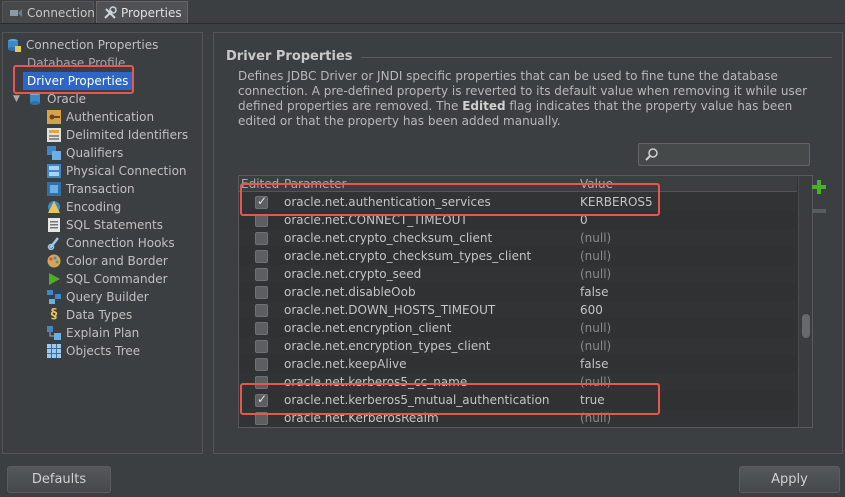 The width and height of the screenshot is (845, 497). I want to click on column-header-value: Value, so click(596, 184).